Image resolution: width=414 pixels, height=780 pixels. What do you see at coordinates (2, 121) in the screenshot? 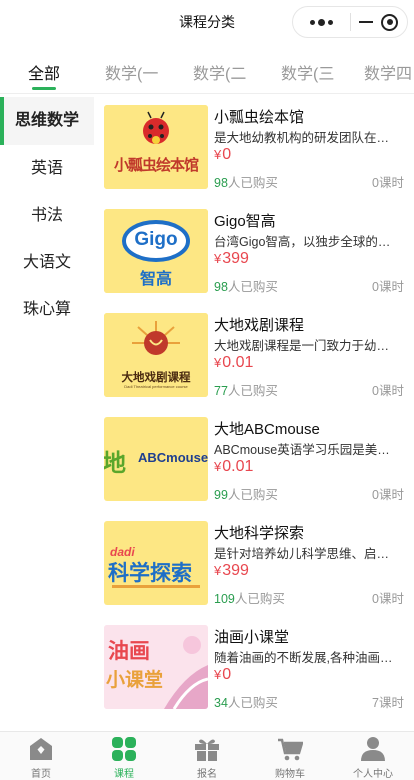
I see `active-sidebar-indicator` at bounding box center [2, 121].